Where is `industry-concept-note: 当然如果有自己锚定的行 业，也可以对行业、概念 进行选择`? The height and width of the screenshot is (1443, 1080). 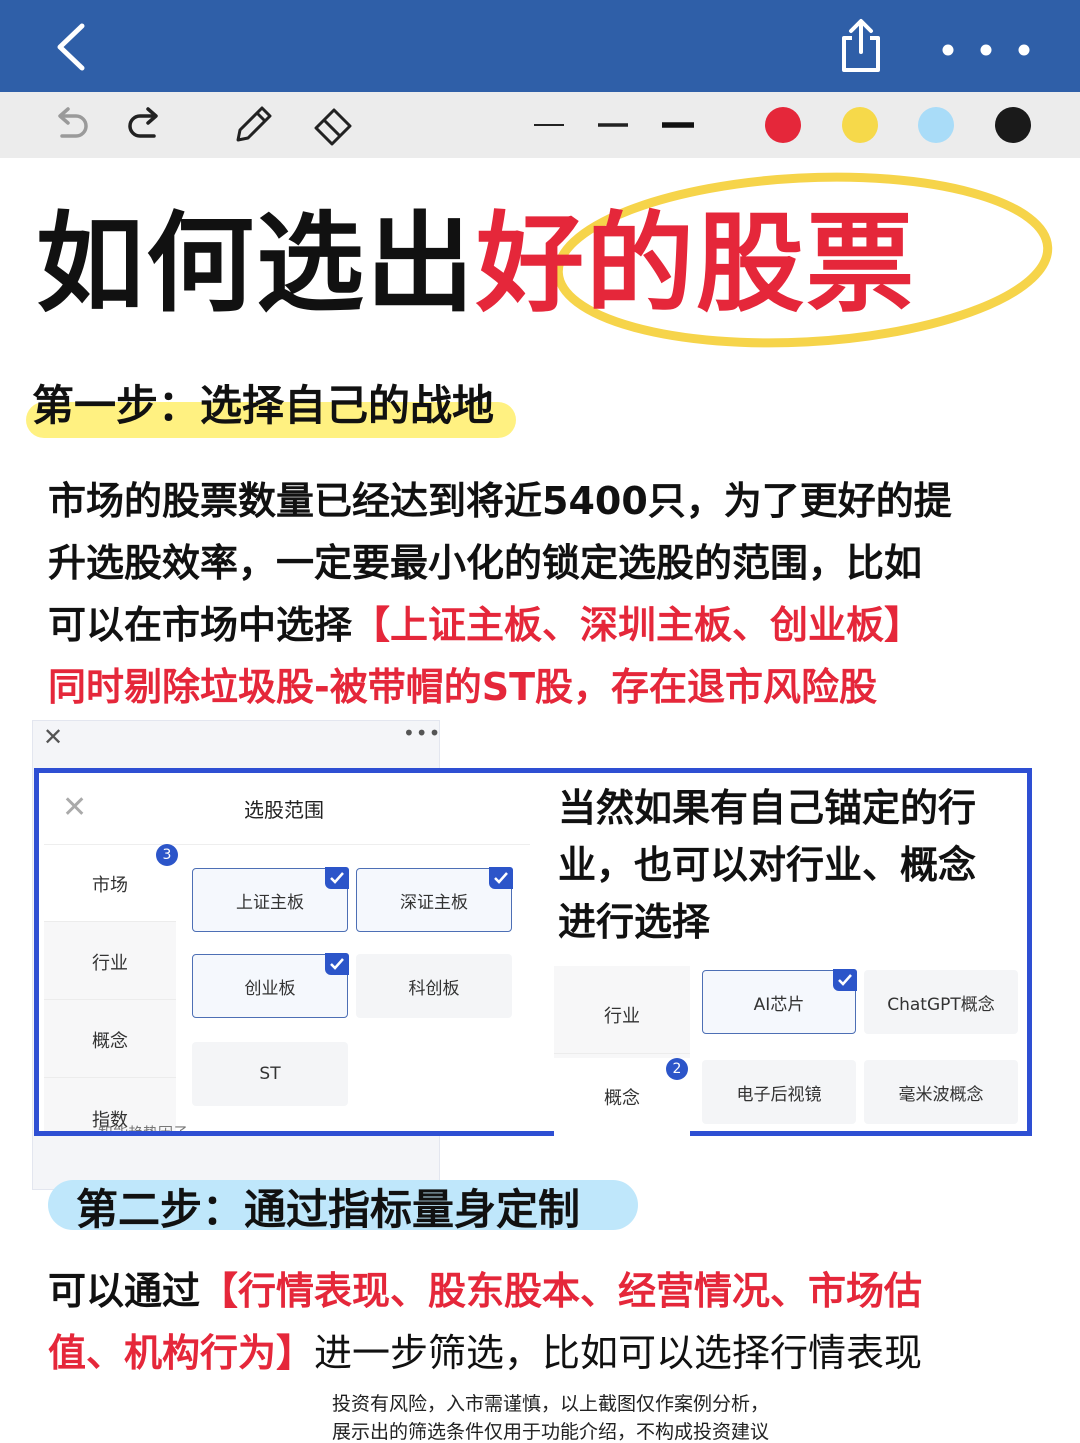 industry-concept-note: 当然如果有自己锚定的行 业，也可以对行业、概念 进行选择 is located at coordinates (767, 865).